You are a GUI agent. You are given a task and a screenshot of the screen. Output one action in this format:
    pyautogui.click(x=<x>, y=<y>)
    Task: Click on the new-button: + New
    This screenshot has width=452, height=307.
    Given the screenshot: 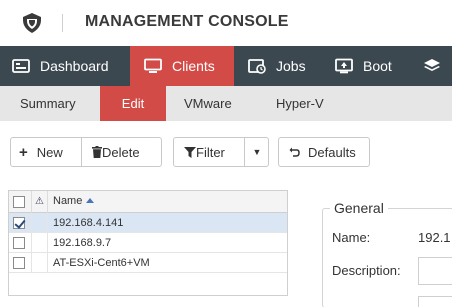 What is the action you would take?
    pyautogui.click(x=46, y=152)
    